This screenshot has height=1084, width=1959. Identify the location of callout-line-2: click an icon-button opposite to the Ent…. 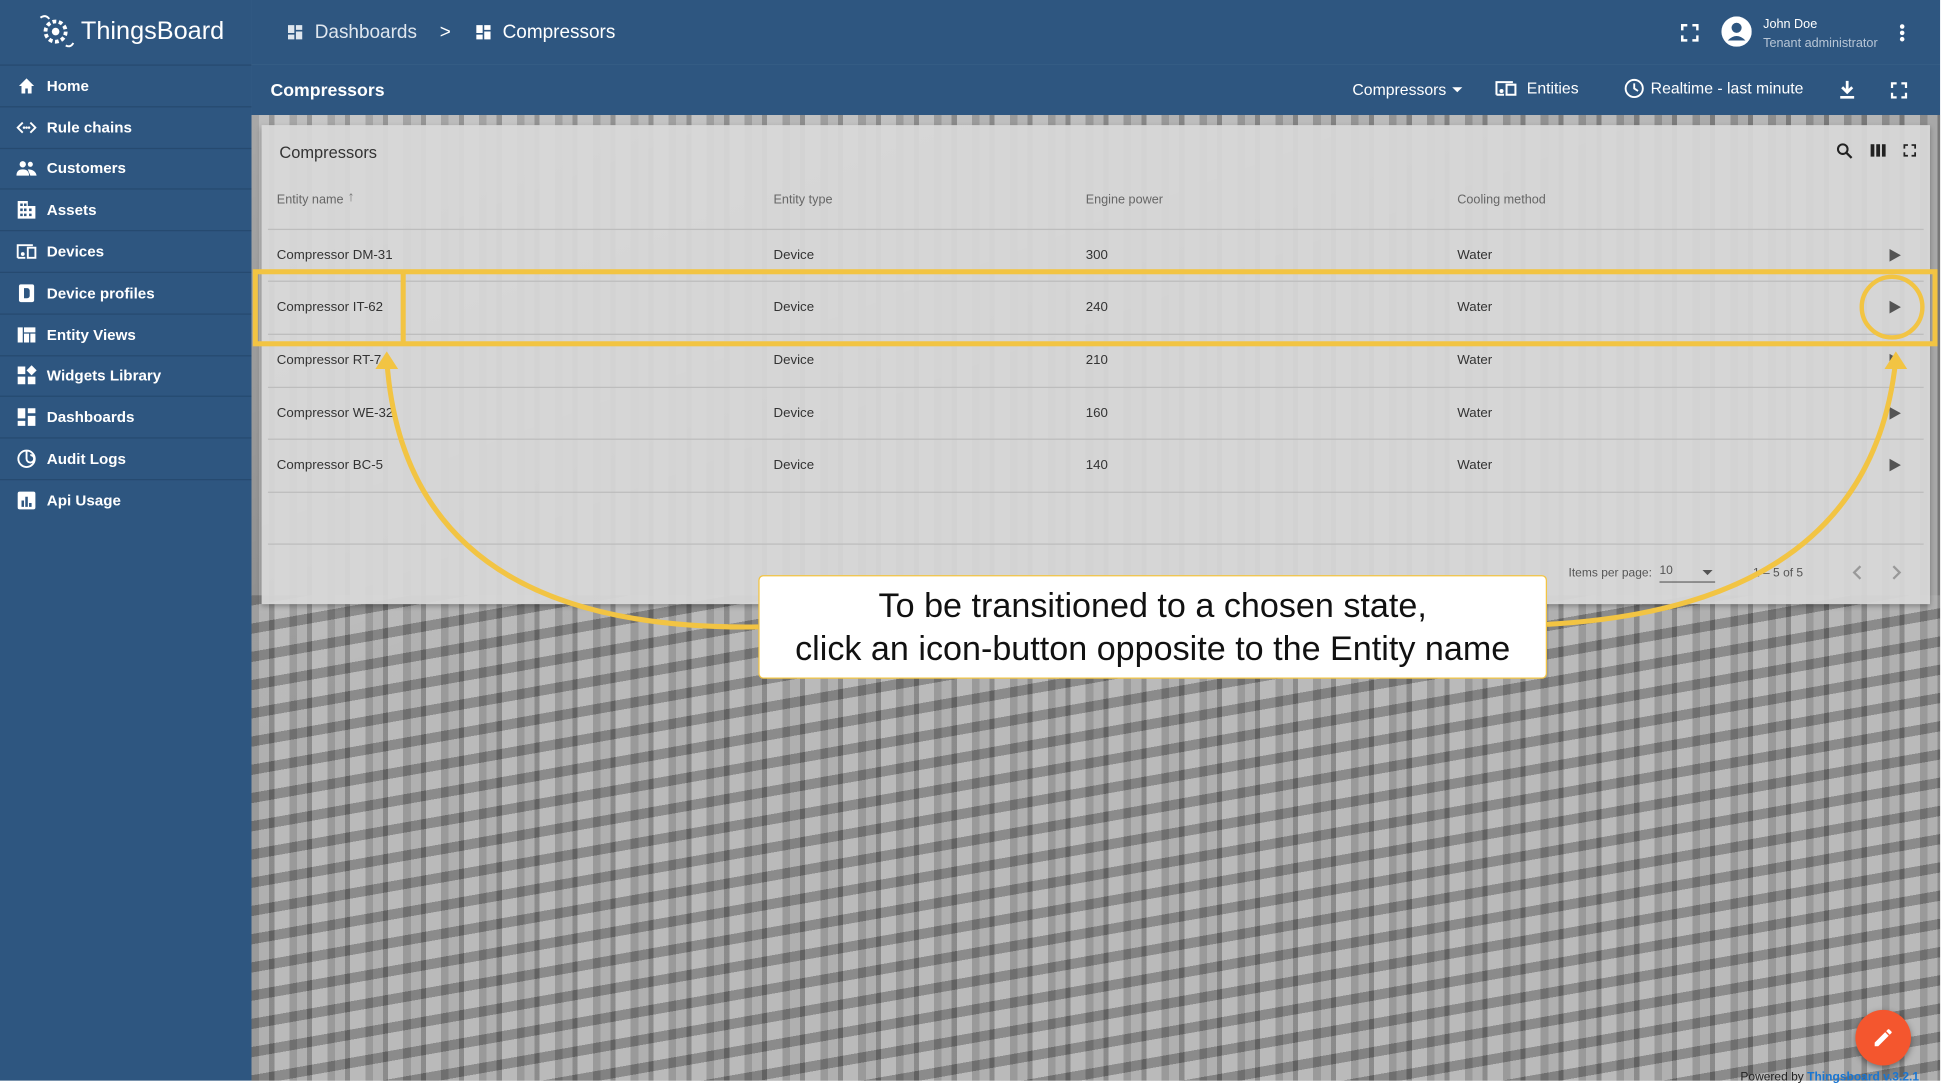
(1153, 648).